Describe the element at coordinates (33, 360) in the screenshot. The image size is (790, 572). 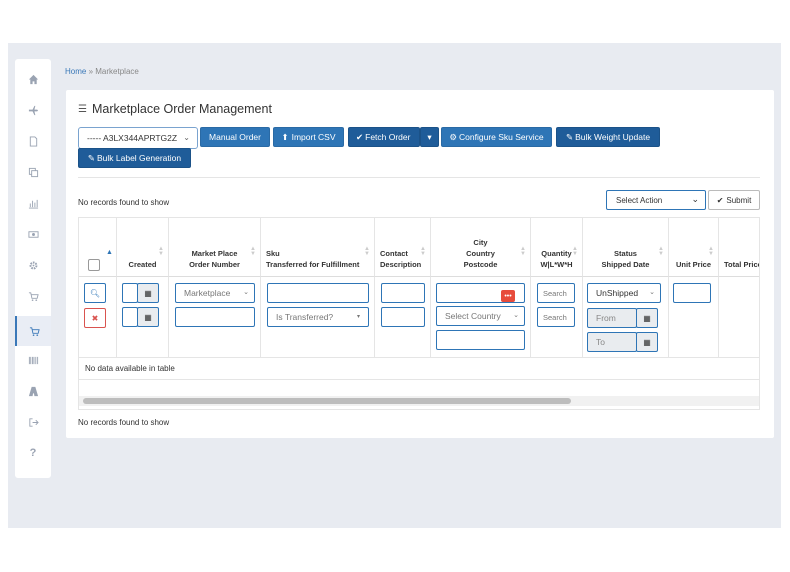
I see `sidebar-item-barcodes` at that location.